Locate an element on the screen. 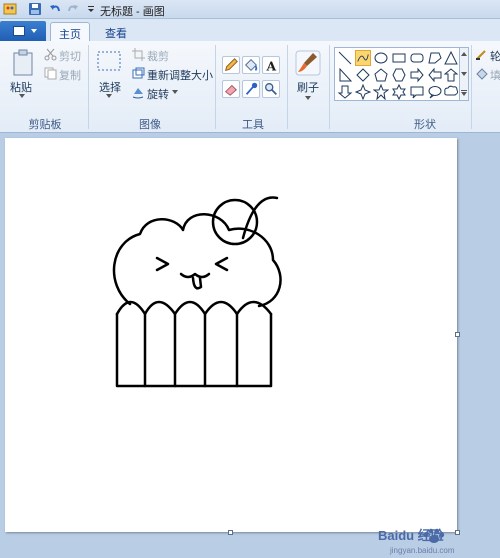 This screenshot has height=558, width=500. file-menu-button is located at coordinates (23, 31).